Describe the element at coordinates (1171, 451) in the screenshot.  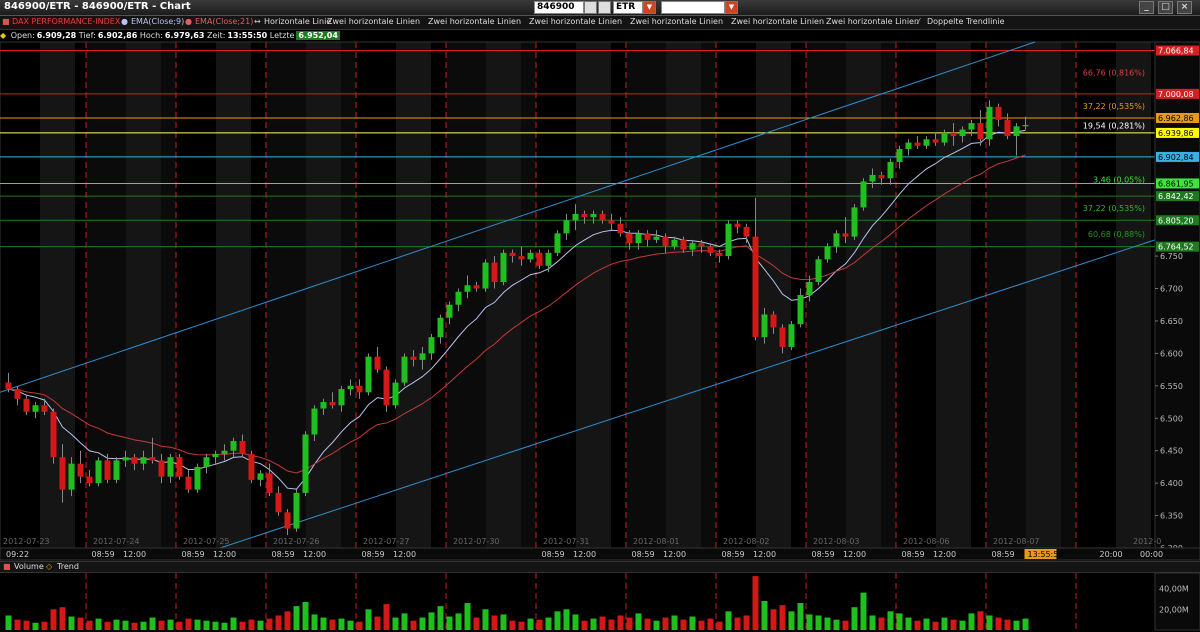
I see `price-tick-label: 6.450` at that location.